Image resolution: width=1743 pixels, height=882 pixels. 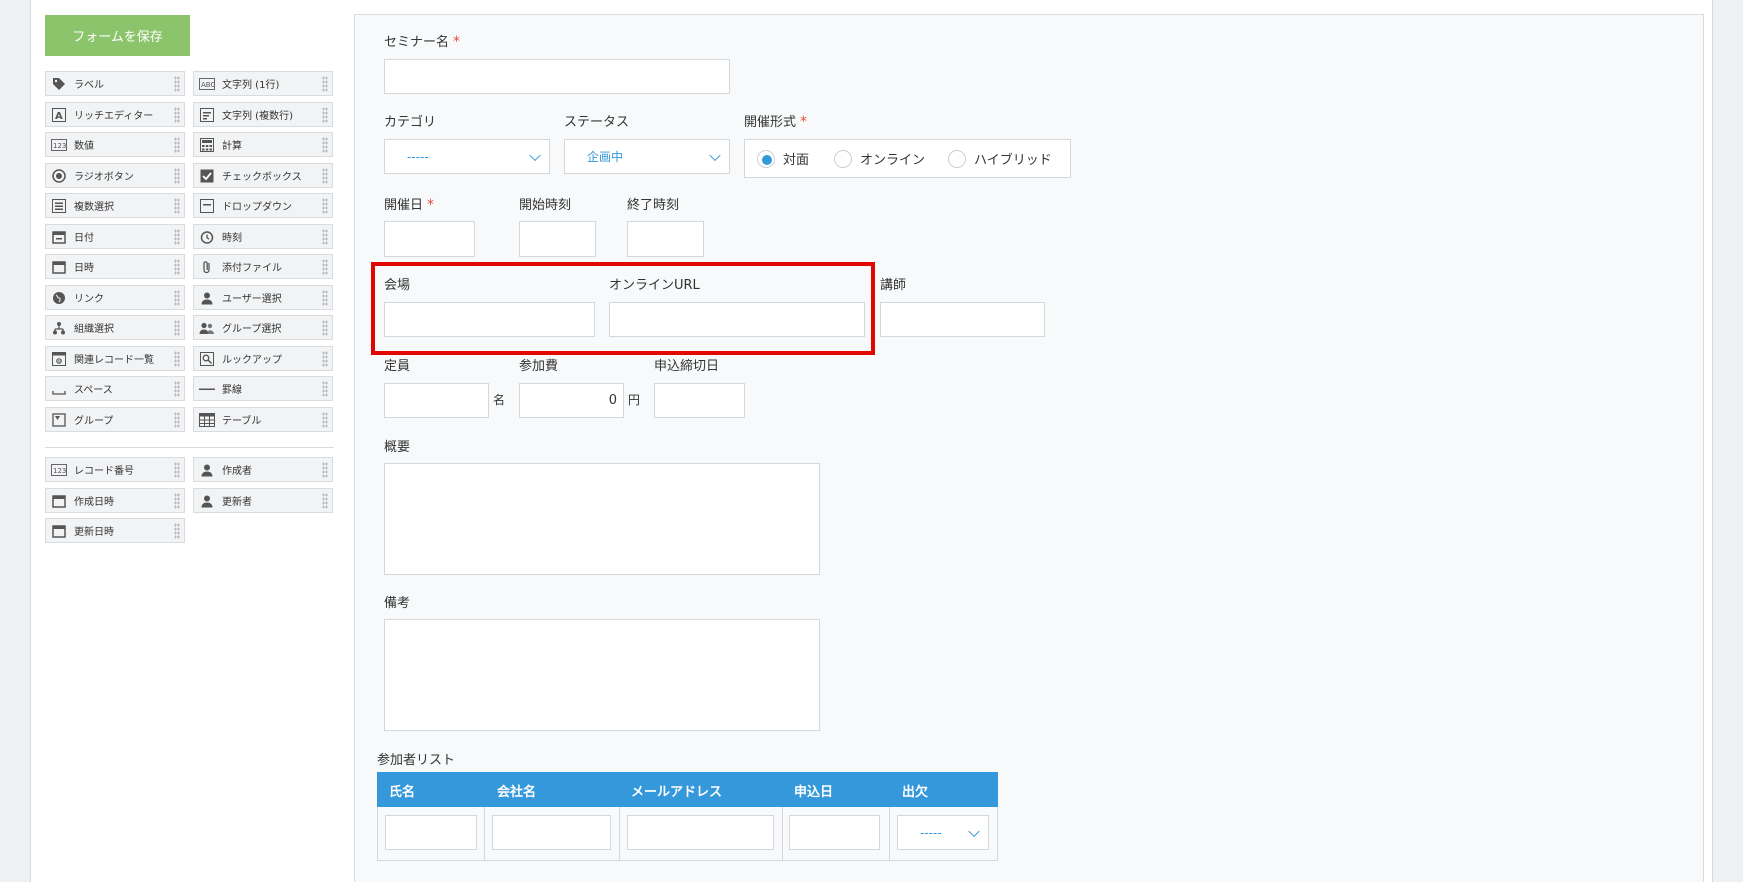 What do you see at coordinates (653, 205) in the screenshot?
I see `end-time-label: 終了時刻` at bounding box center [653, 205].